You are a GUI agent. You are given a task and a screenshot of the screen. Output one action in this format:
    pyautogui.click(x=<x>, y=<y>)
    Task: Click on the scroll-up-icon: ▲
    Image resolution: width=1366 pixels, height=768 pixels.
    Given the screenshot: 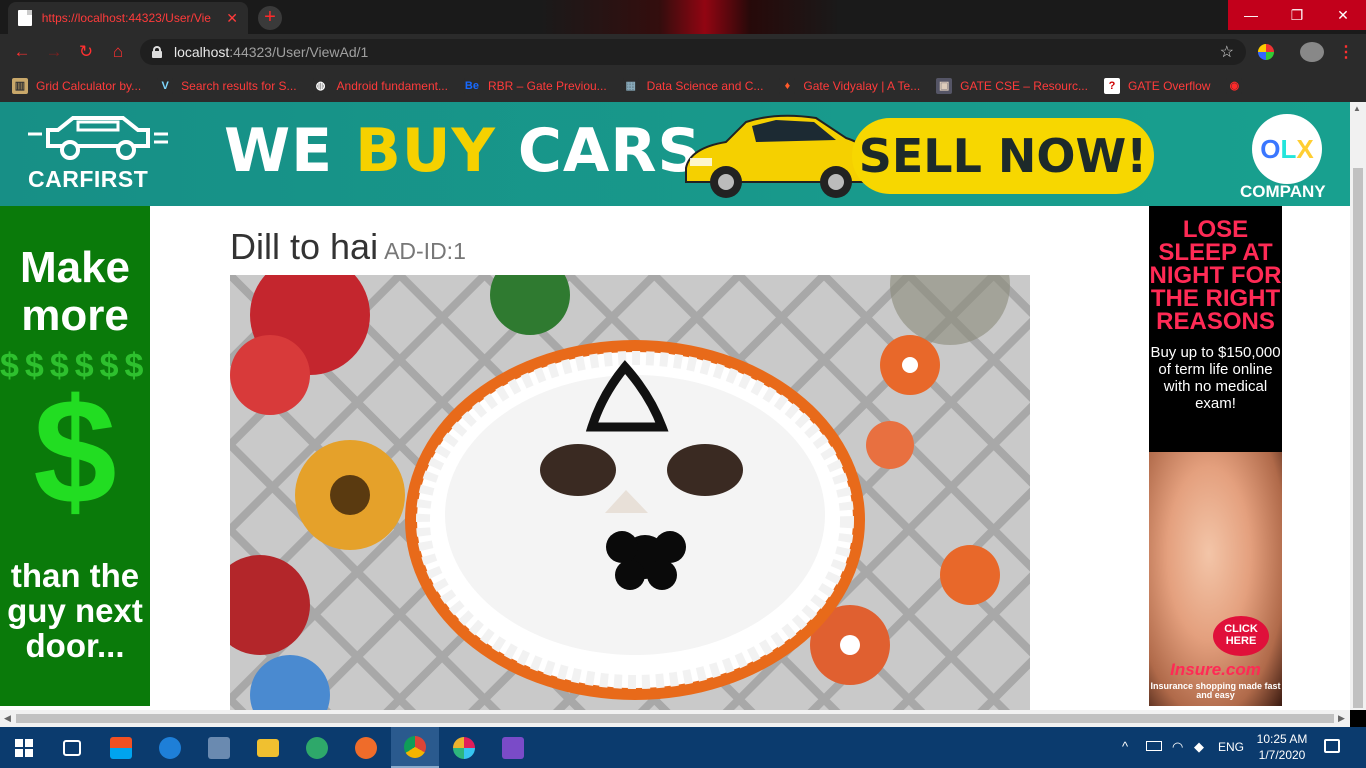 What is the action you would take?
    pyautogui.click(x=1357, y=108)
    